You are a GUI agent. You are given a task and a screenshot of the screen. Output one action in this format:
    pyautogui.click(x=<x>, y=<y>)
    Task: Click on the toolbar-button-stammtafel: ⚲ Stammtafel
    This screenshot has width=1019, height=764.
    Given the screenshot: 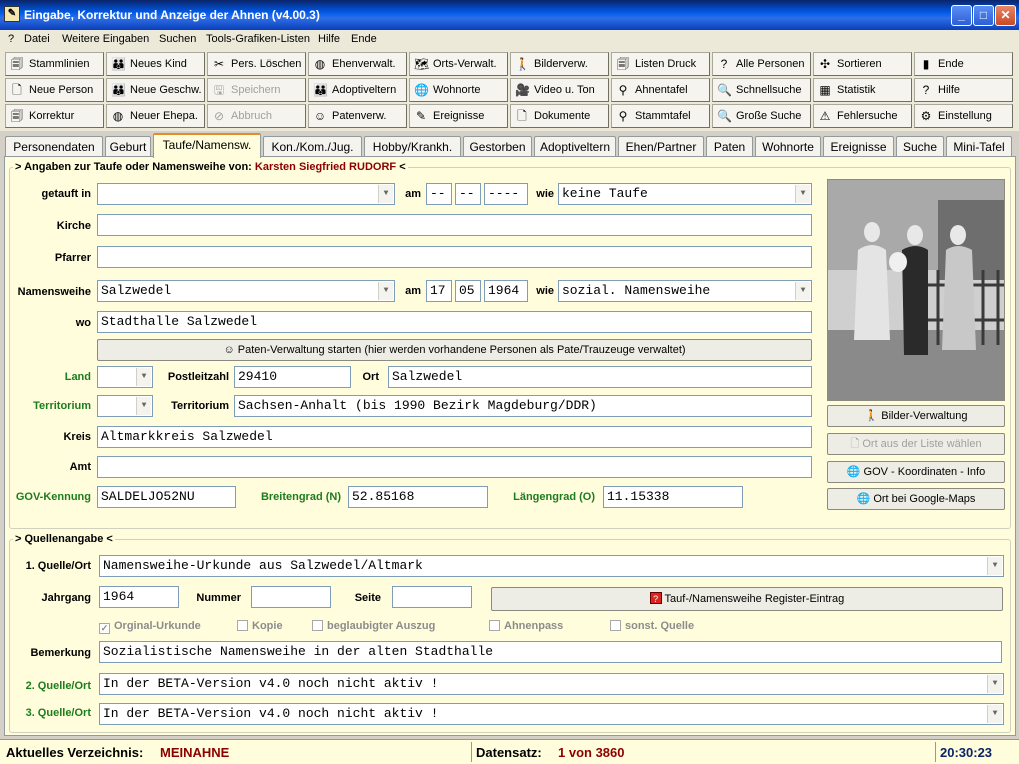 What is the action you would take?
    pyautogui.click(x=660, y=116)
    